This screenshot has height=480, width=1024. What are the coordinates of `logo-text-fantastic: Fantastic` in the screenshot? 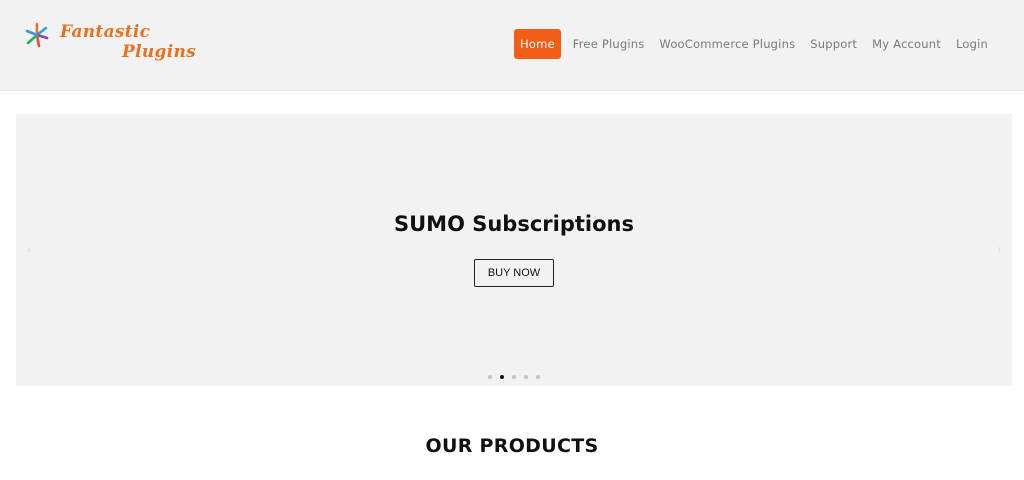 It's located at (105, 32).